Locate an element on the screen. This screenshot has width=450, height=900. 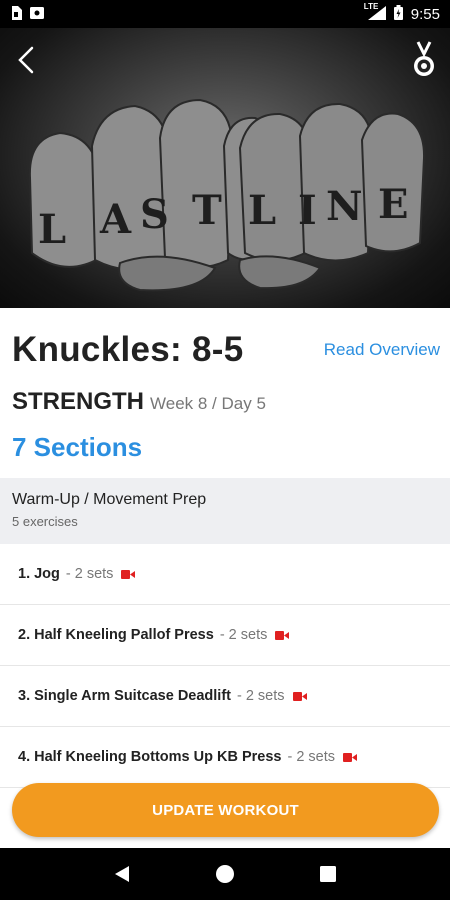
navigation-bar is located at coordinates (225, 874).